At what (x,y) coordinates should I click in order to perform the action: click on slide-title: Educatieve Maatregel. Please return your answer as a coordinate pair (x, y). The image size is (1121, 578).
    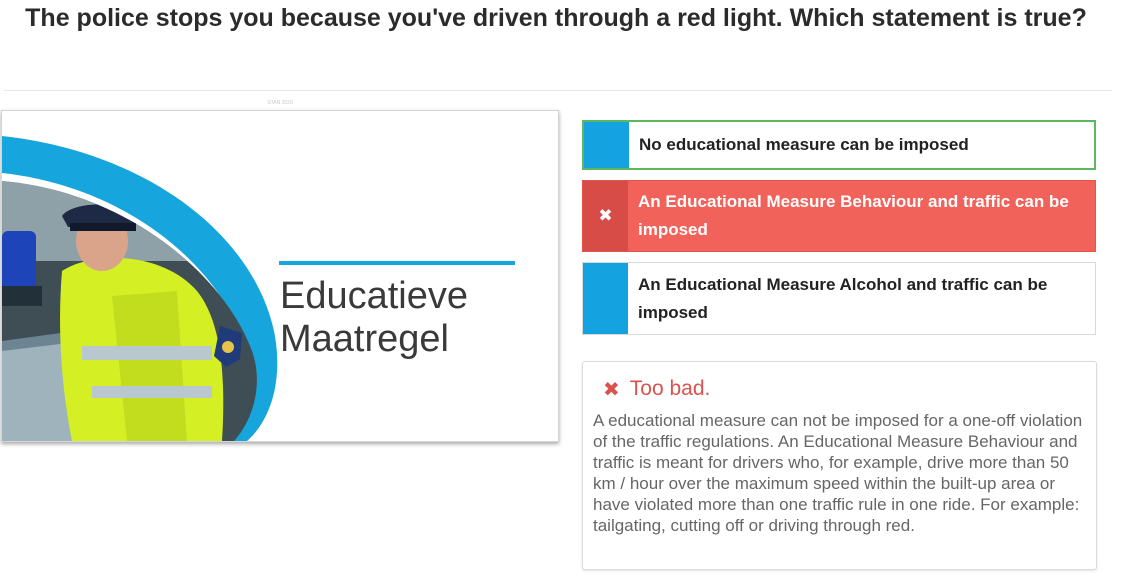
    Looking at the image, I should click on (374, 318).